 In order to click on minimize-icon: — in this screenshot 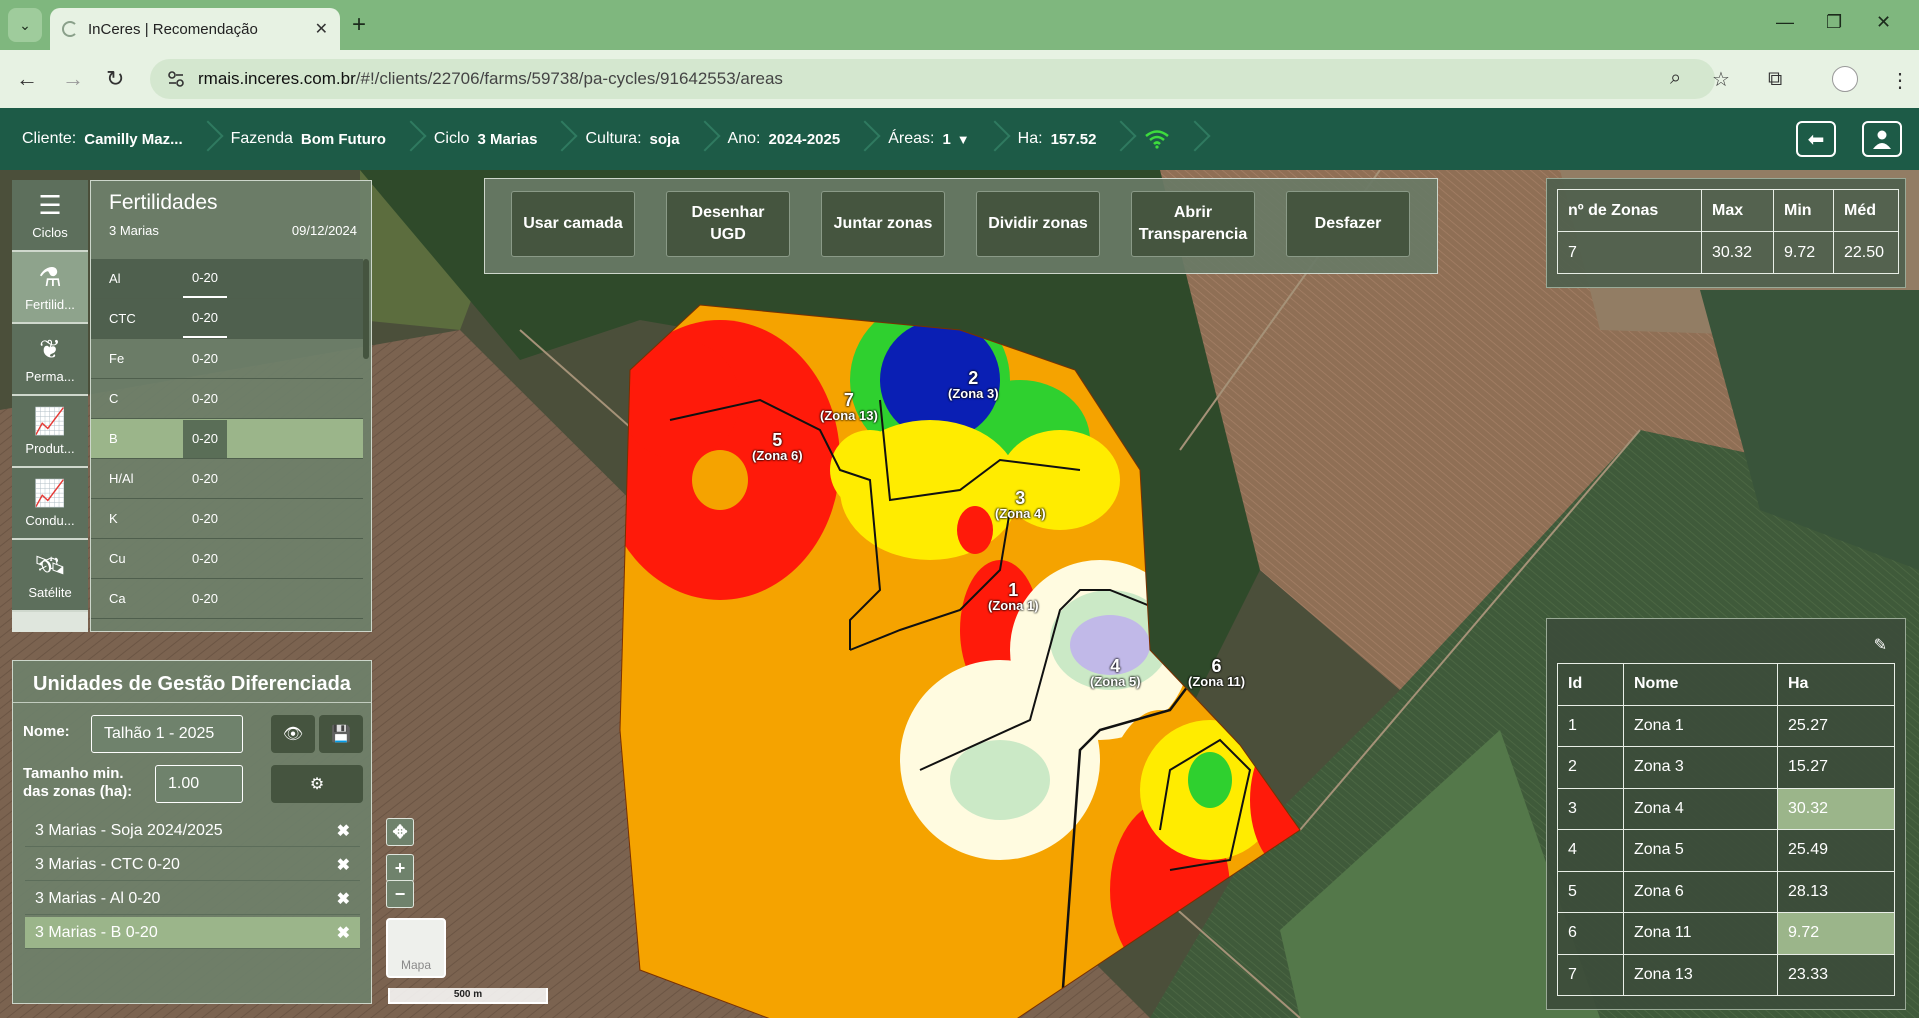, I will do `click(1785, 22)`.